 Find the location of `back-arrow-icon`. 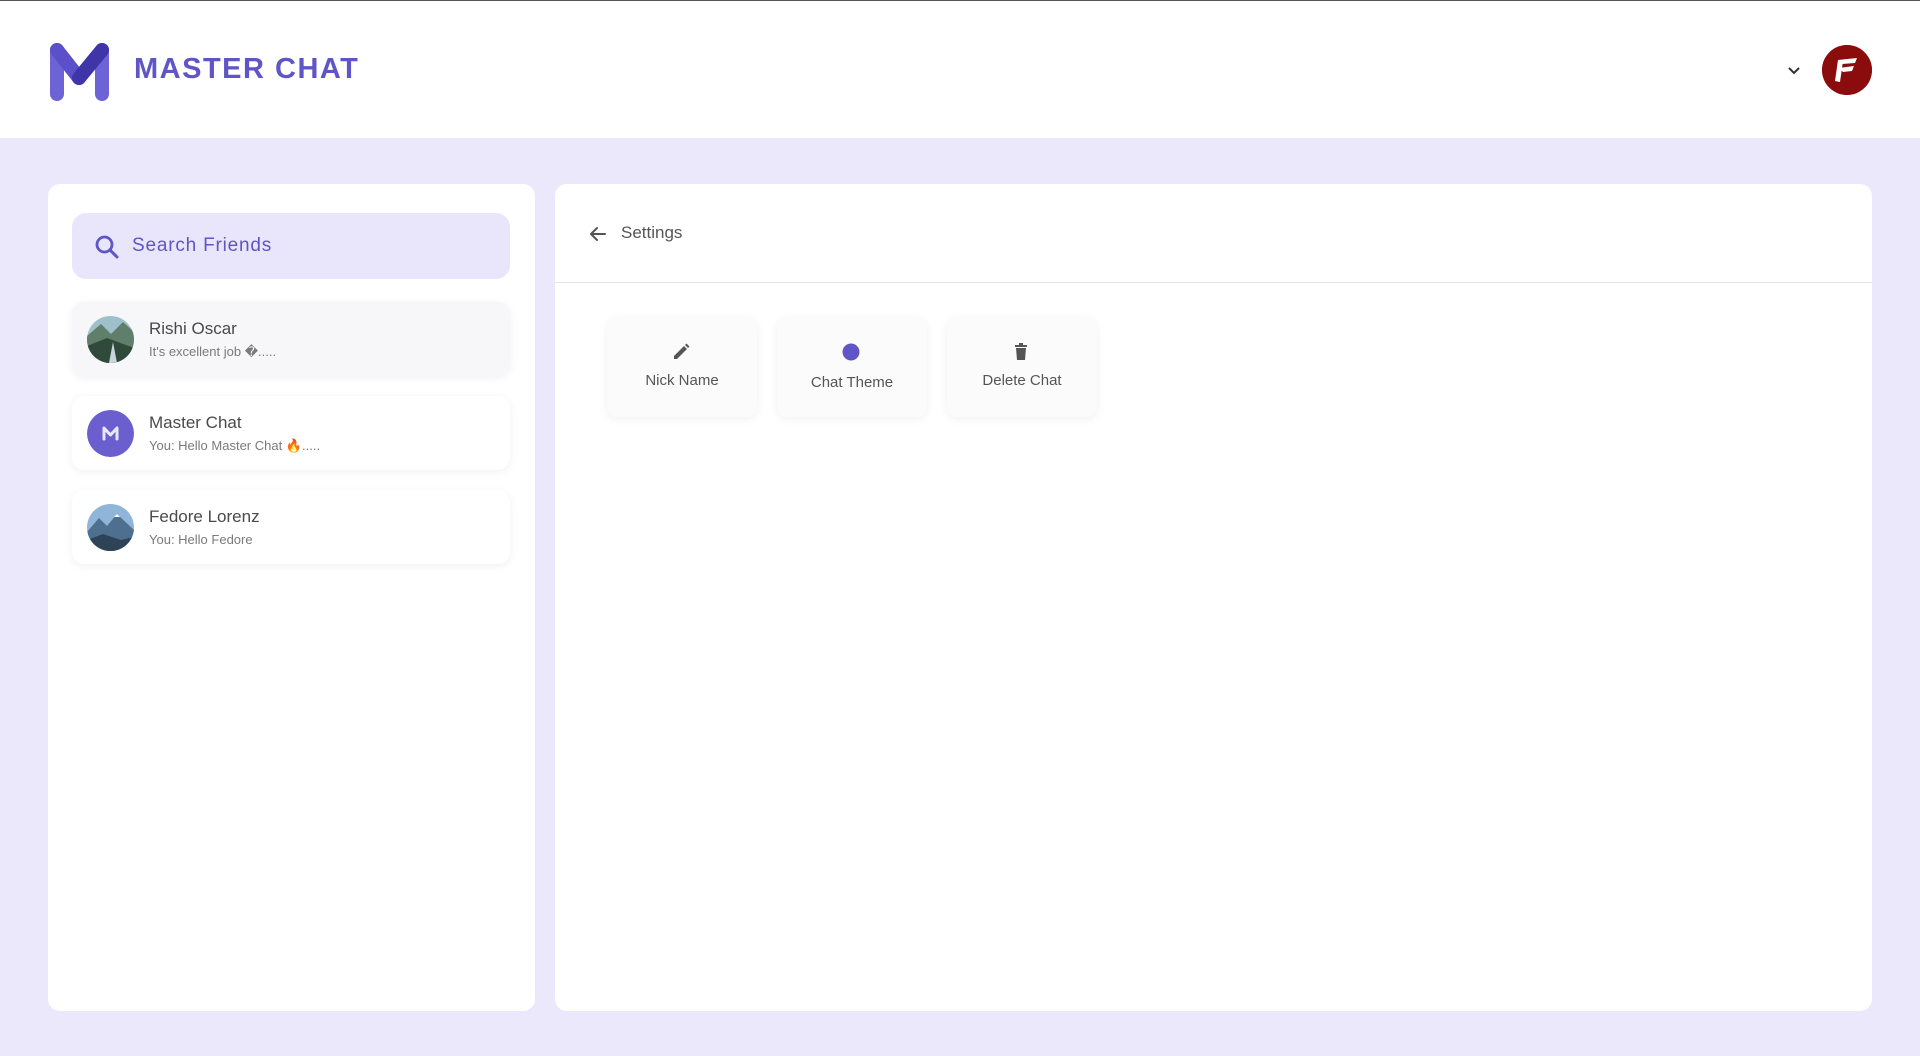

back-arrow-icon is located at coordinates (598, 234).